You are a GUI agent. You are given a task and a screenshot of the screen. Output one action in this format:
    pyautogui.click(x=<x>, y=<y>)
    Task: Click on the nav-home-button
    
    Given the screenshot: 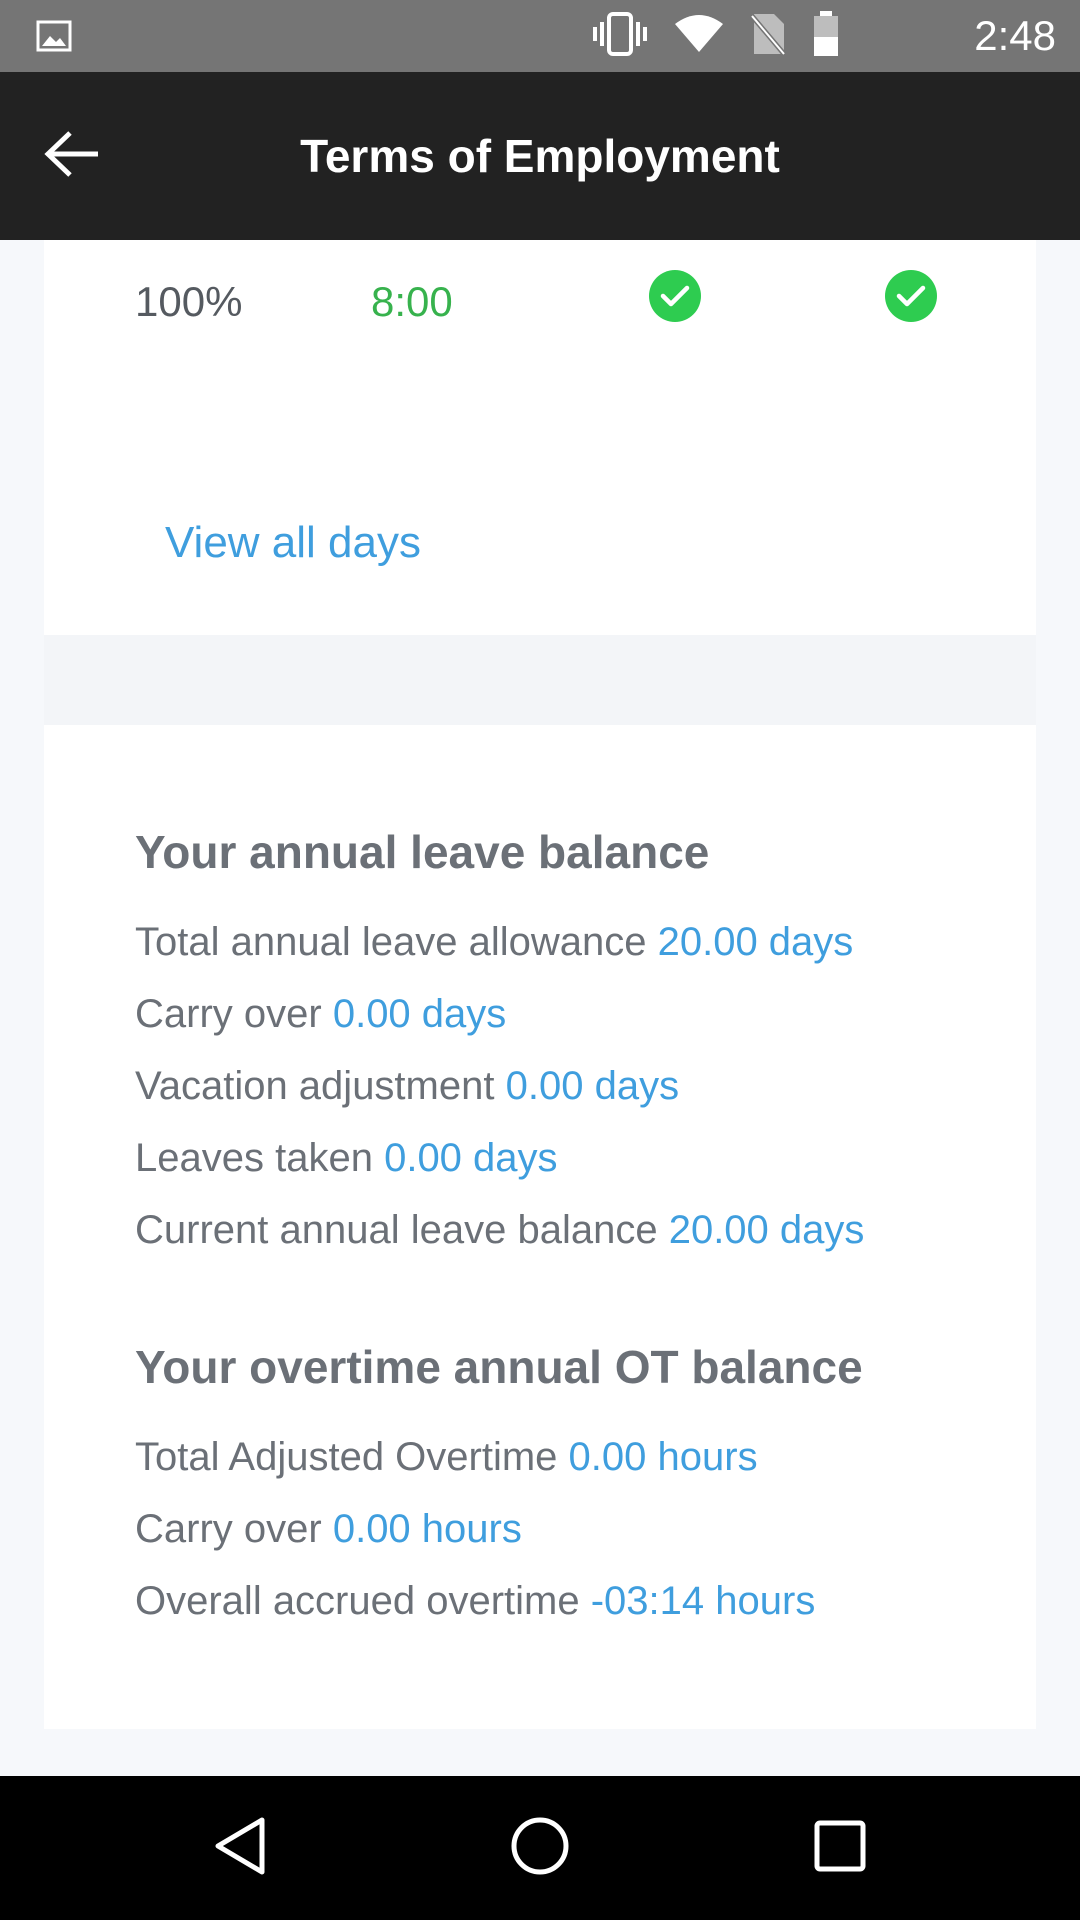 What is the action you would take?
    pyautogui.click(x=540, y=1848)
    